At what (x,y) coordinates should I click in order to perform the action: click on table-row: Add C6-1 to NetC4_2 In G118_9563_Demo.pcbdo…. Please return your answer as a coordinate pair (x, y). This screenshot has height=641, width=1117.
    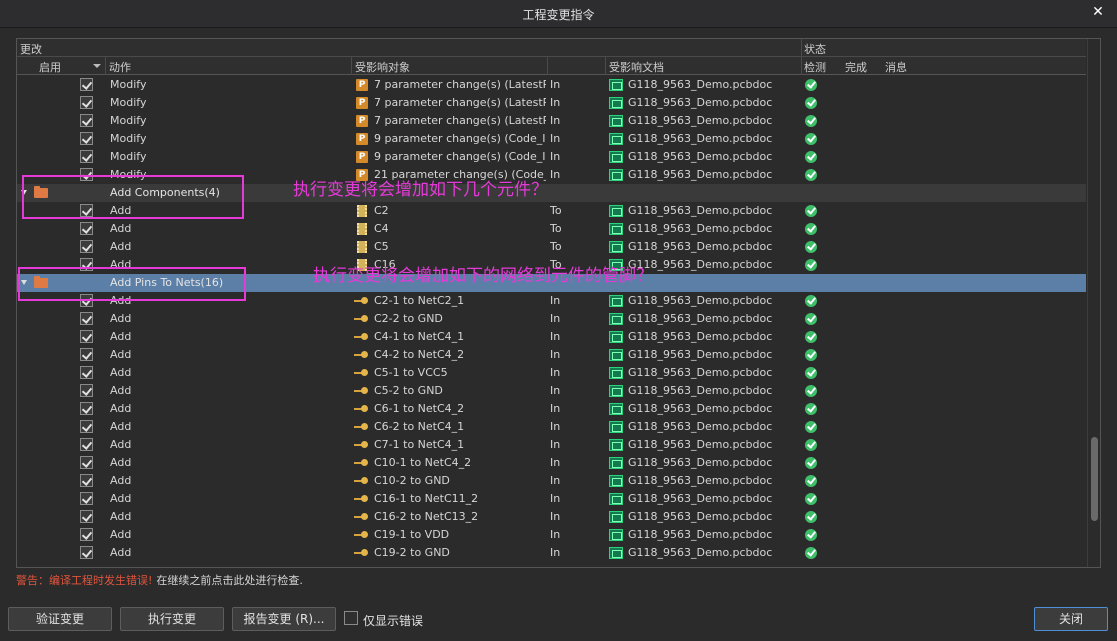
    Looking at the image, I should click on (551, 409).